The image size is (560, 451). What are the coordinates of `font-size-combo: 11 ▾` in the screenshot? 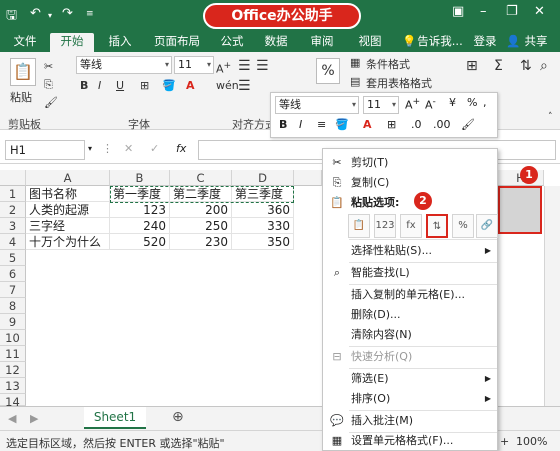 It's located at (194, 65).